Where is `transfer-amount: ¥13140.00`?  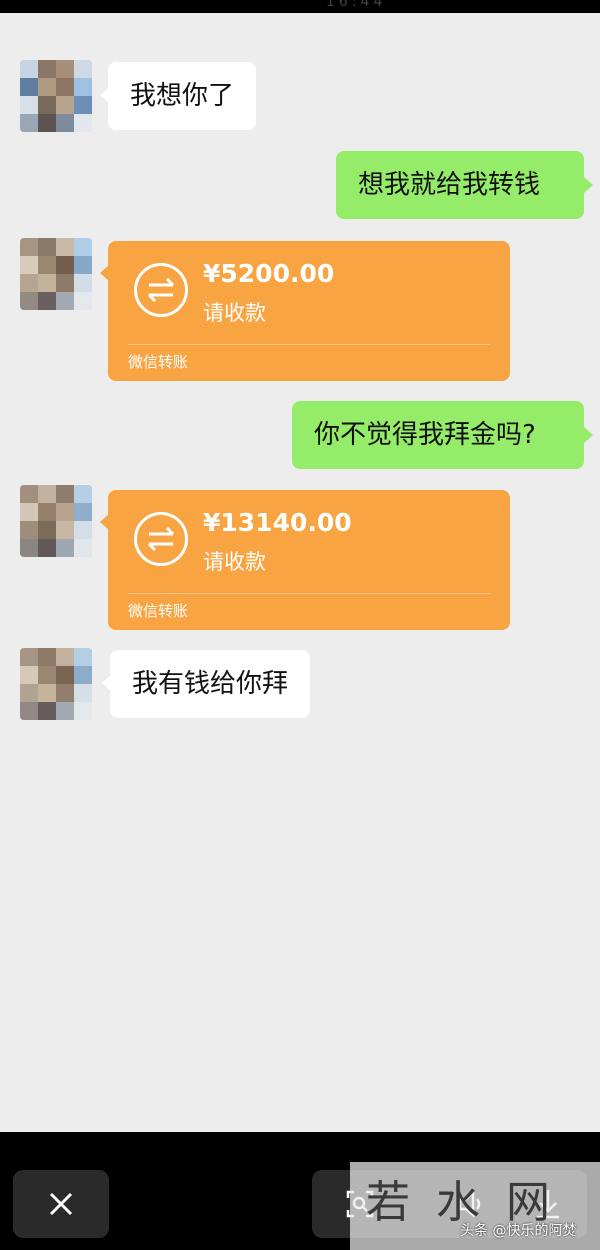 transfer-amount: ¥13140.00 is located at coordinates (277, 522).